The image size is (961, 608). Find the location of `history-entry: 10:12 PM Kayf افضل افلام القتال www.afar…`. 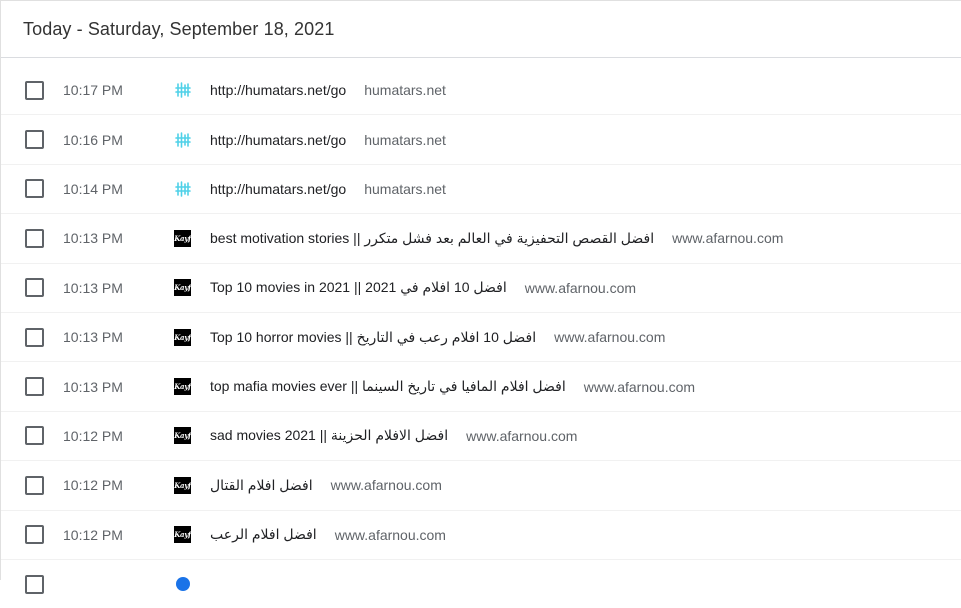

history-entry: 10:12 PM Kayf افضل افلام القتال www.afar… is located at coordinates (481, 484).